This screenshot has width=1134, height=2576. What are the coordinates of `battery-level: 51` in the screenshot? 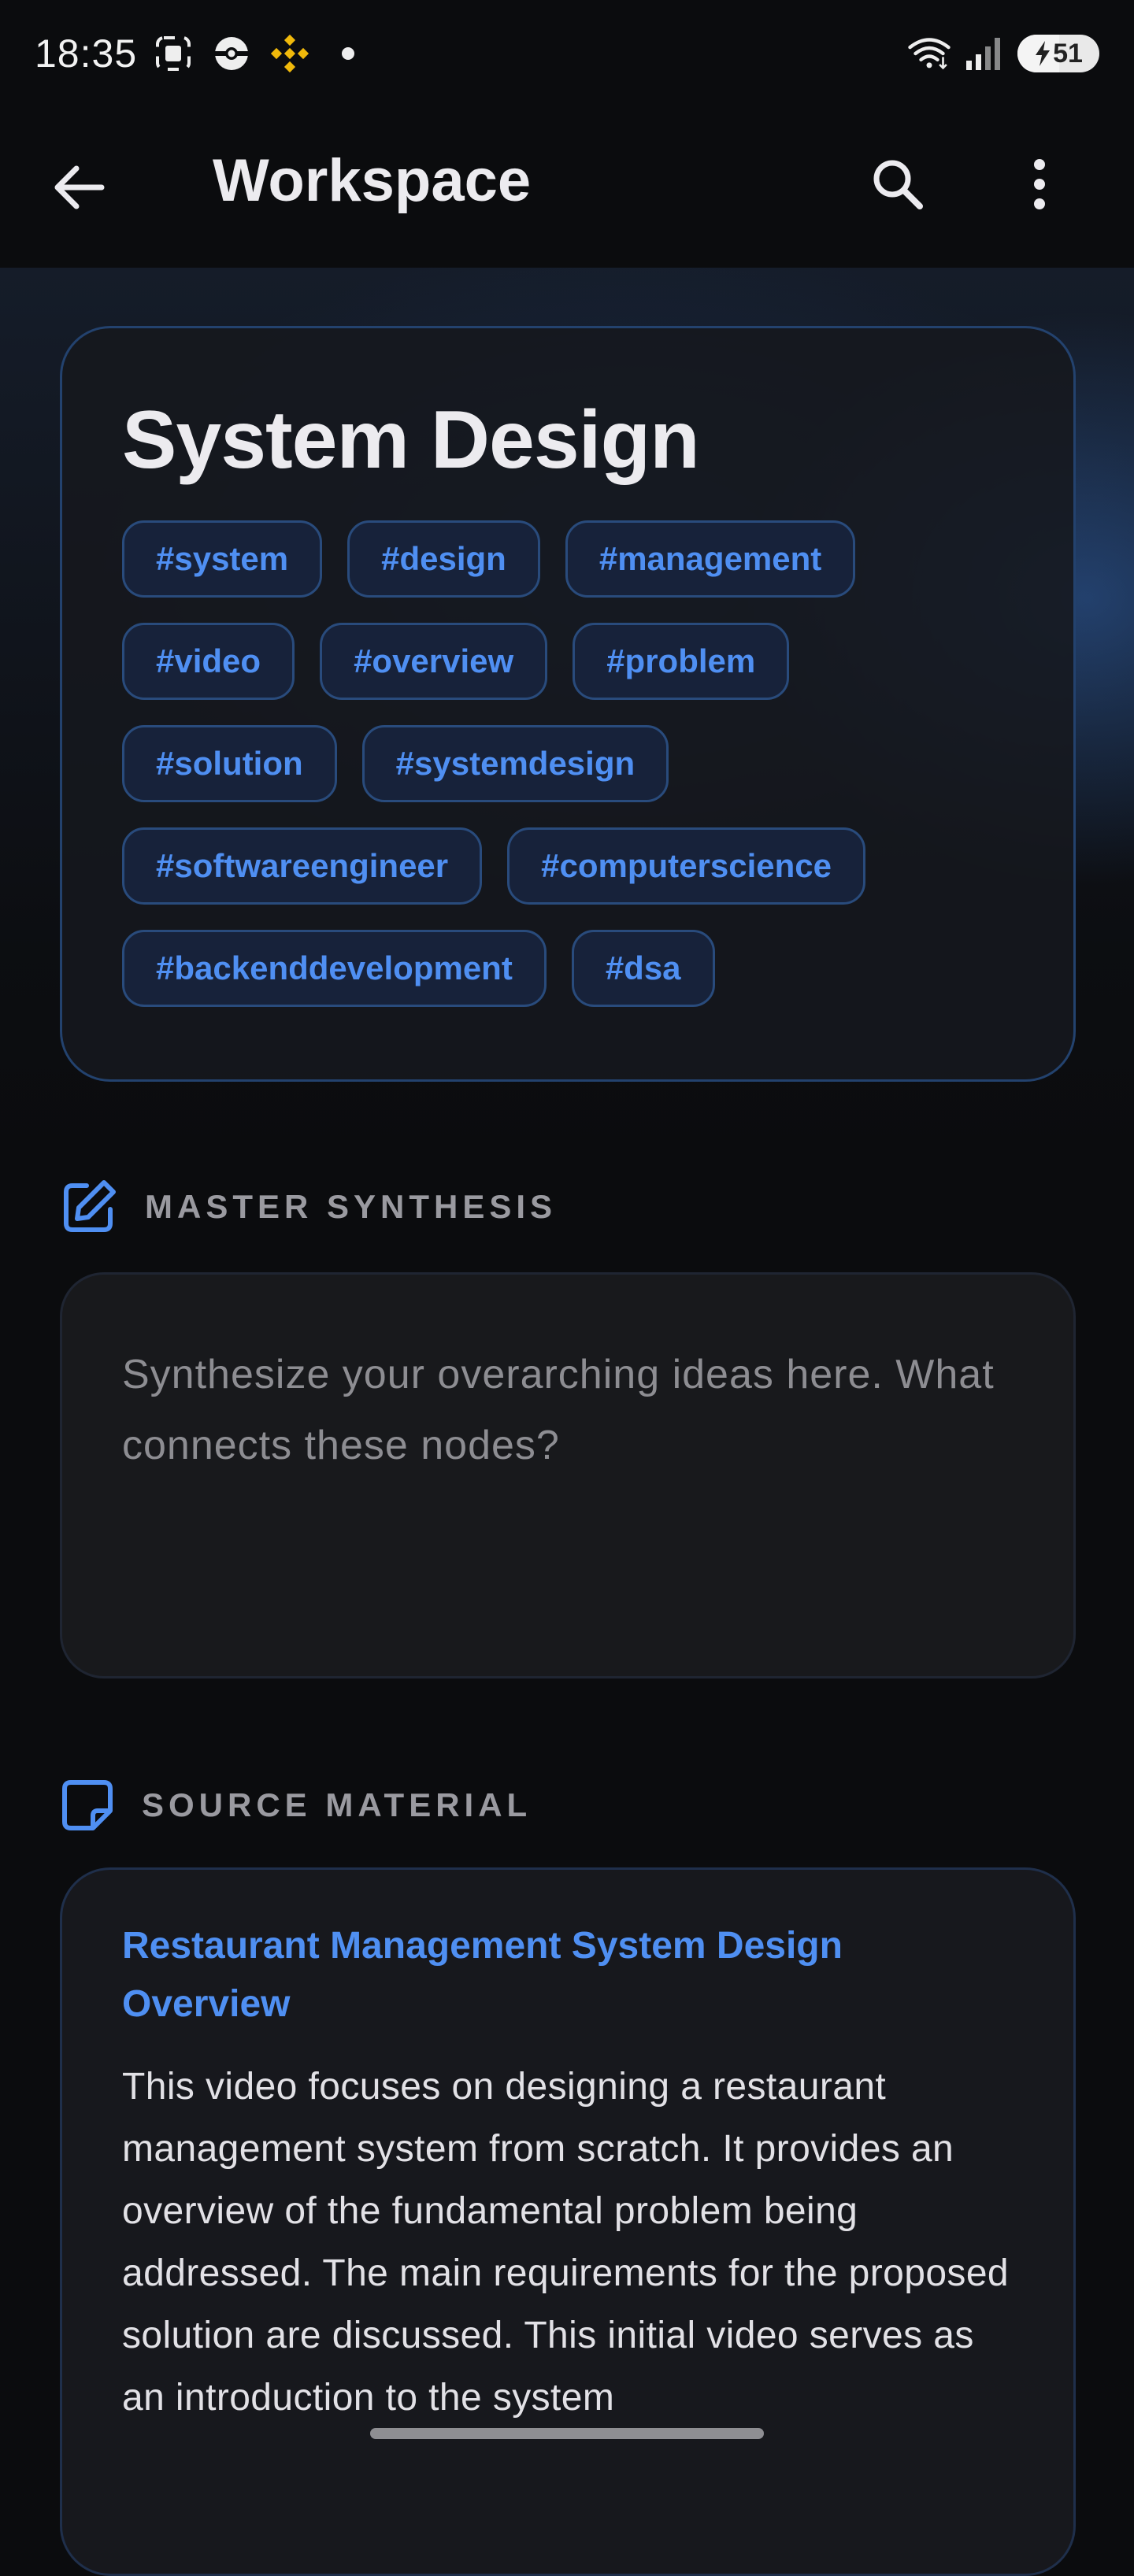 It's located at (1068, 53).